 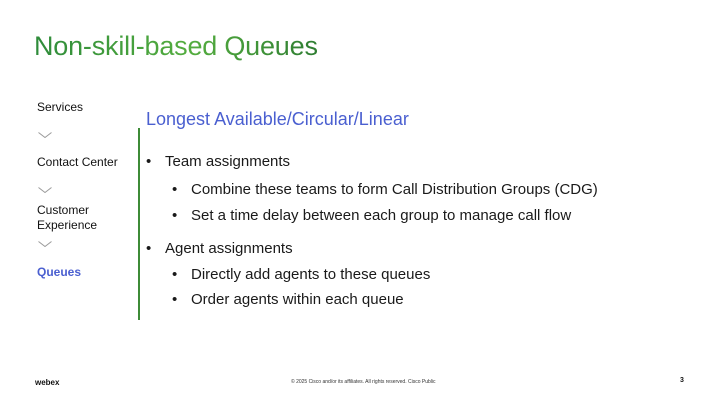 I want to click on nav-item-contact-center: Contact Center, so click(x=77, y=162).